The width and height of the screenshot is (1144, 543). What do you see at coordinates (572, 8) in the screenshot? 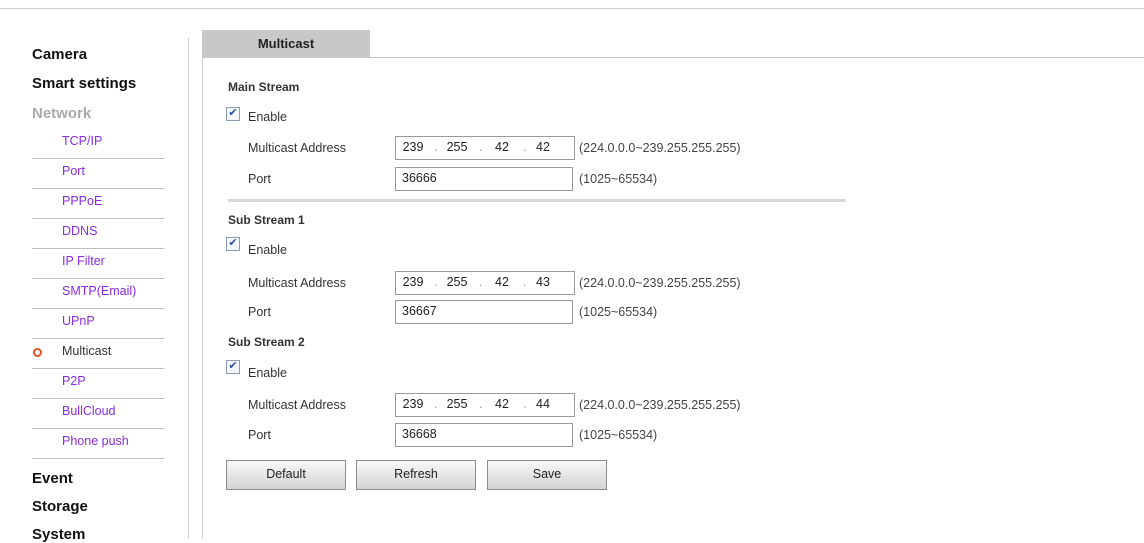
I see `top-border` at bounding box center [572, 8].